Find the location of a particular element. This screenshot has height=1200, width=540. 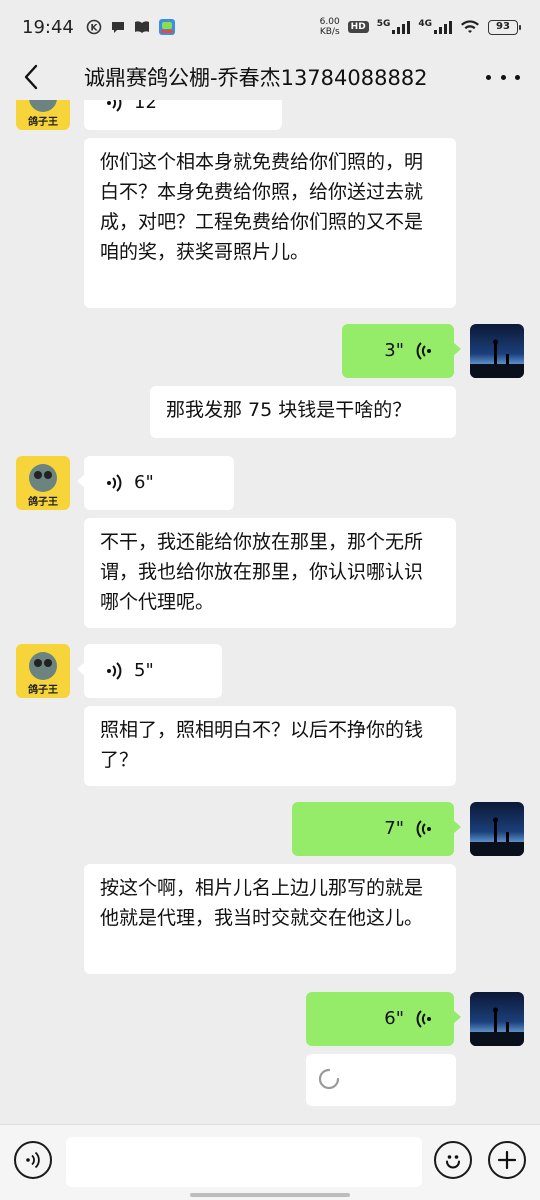

net-speed: 6.00 KB/s is located at coordinates (329, 27).